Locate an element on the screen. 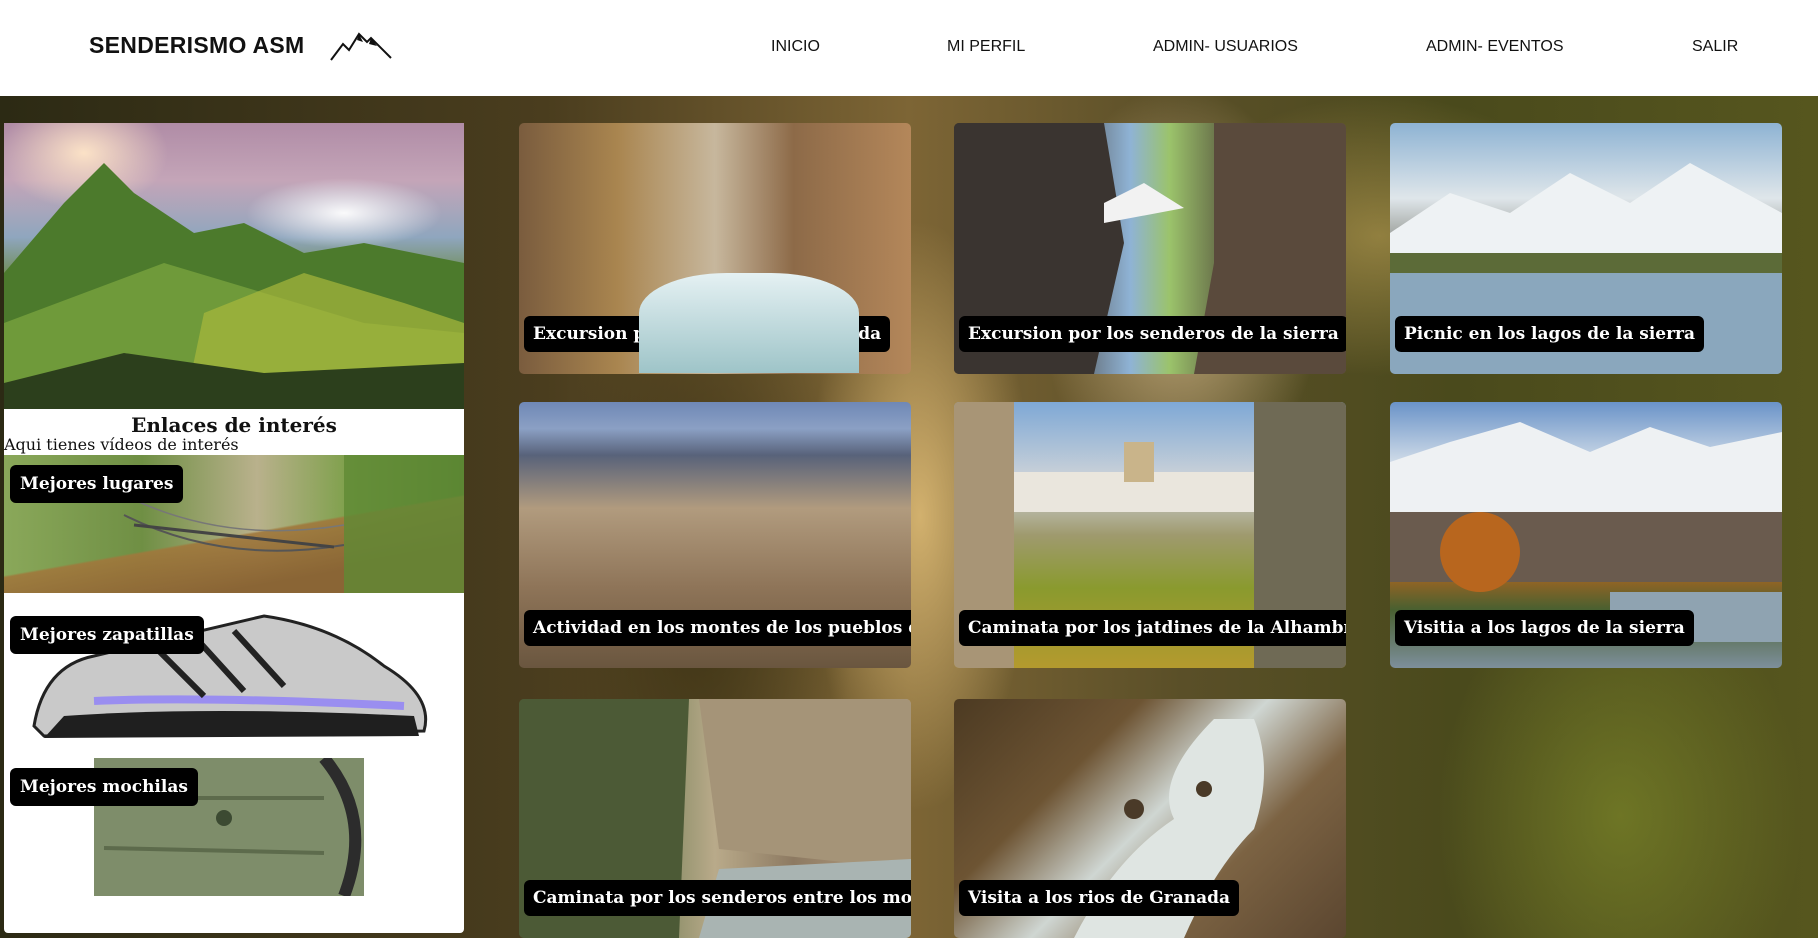  link-label: Mejores zapatillas is located at coordinates (107, 635).